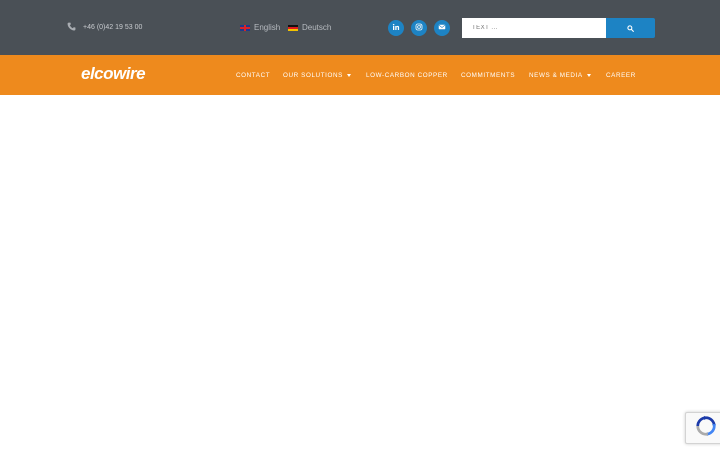 Image resolution: width=720 pixels, height=450 pixels. I want to click on recaptcha-badge, so click(702, 428).